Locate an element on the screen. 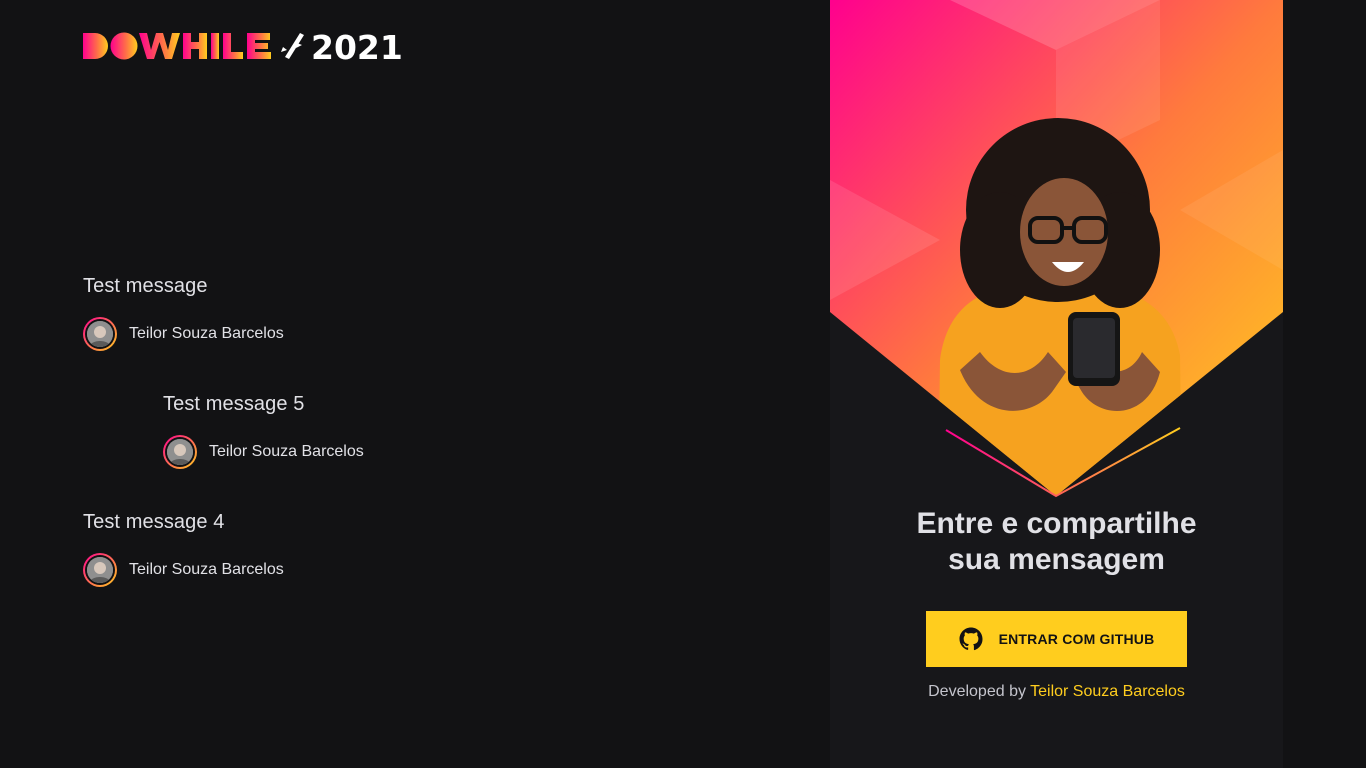  message-text: Test message 5 is located at coordinates (234, 404).